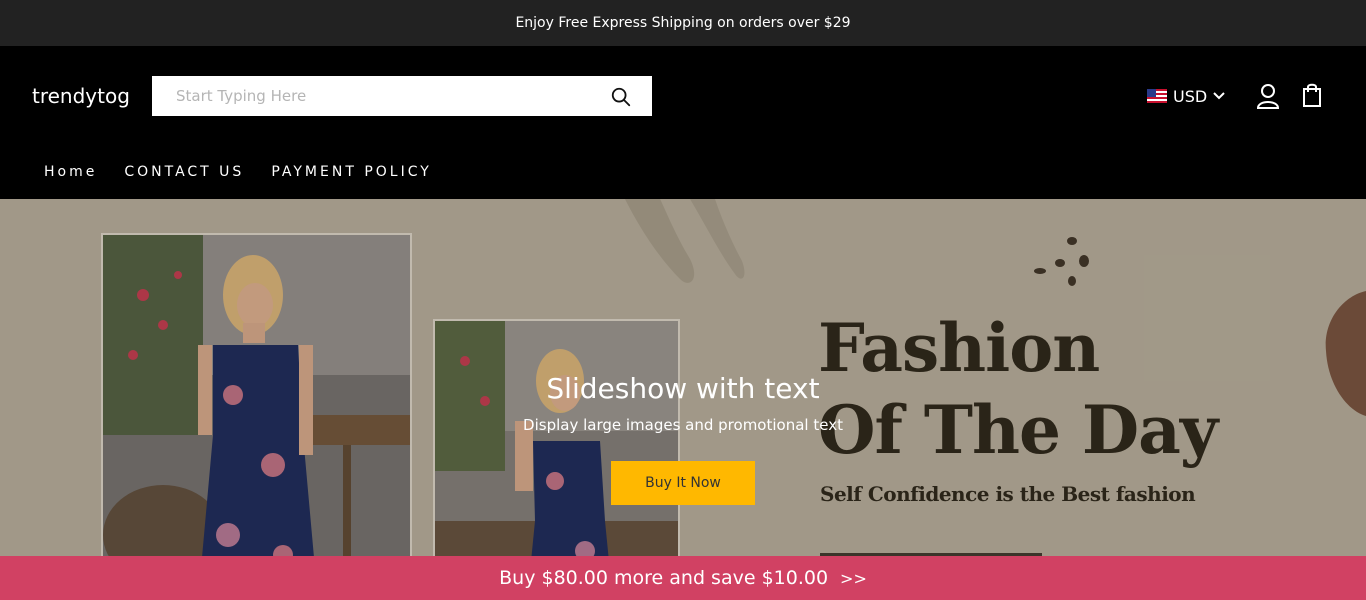 This screenshot has height=600, width=1366. Describe the element at coordinates (1219, 96) in the screenshot. I see `chevron-down-icon` at that location.